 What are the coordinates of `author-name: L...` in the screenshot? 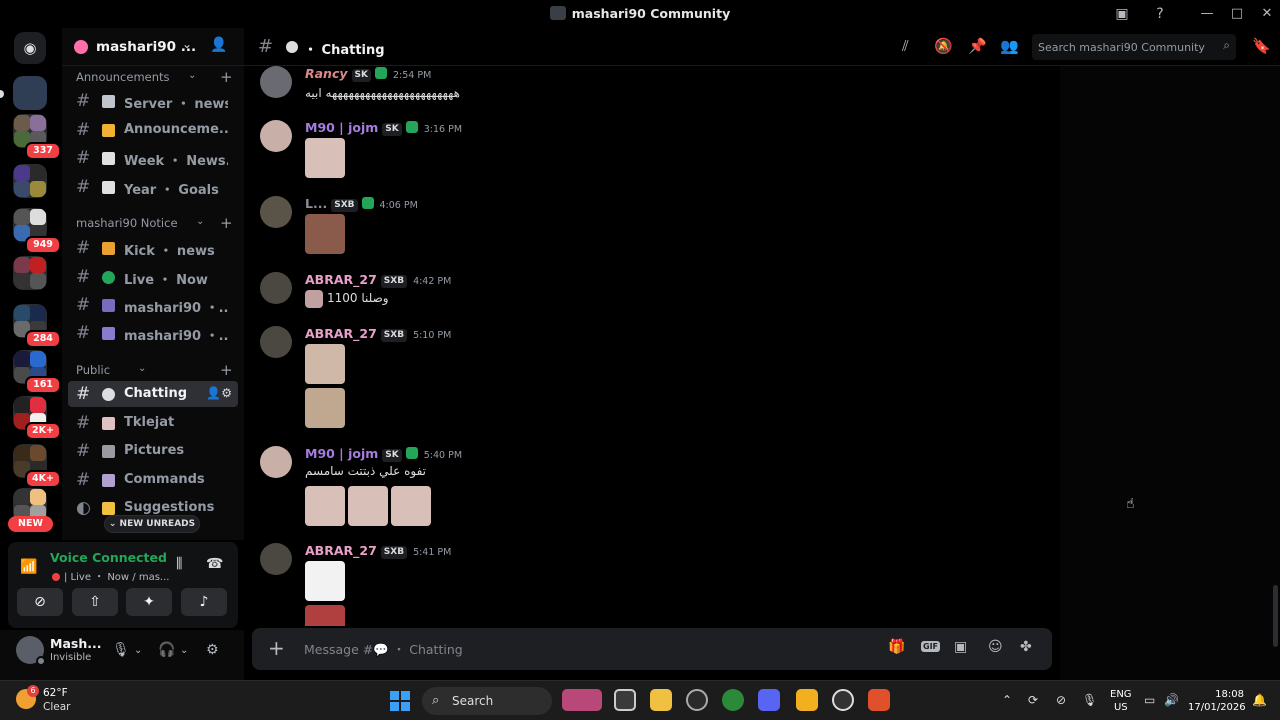 It's located at (316, 203).